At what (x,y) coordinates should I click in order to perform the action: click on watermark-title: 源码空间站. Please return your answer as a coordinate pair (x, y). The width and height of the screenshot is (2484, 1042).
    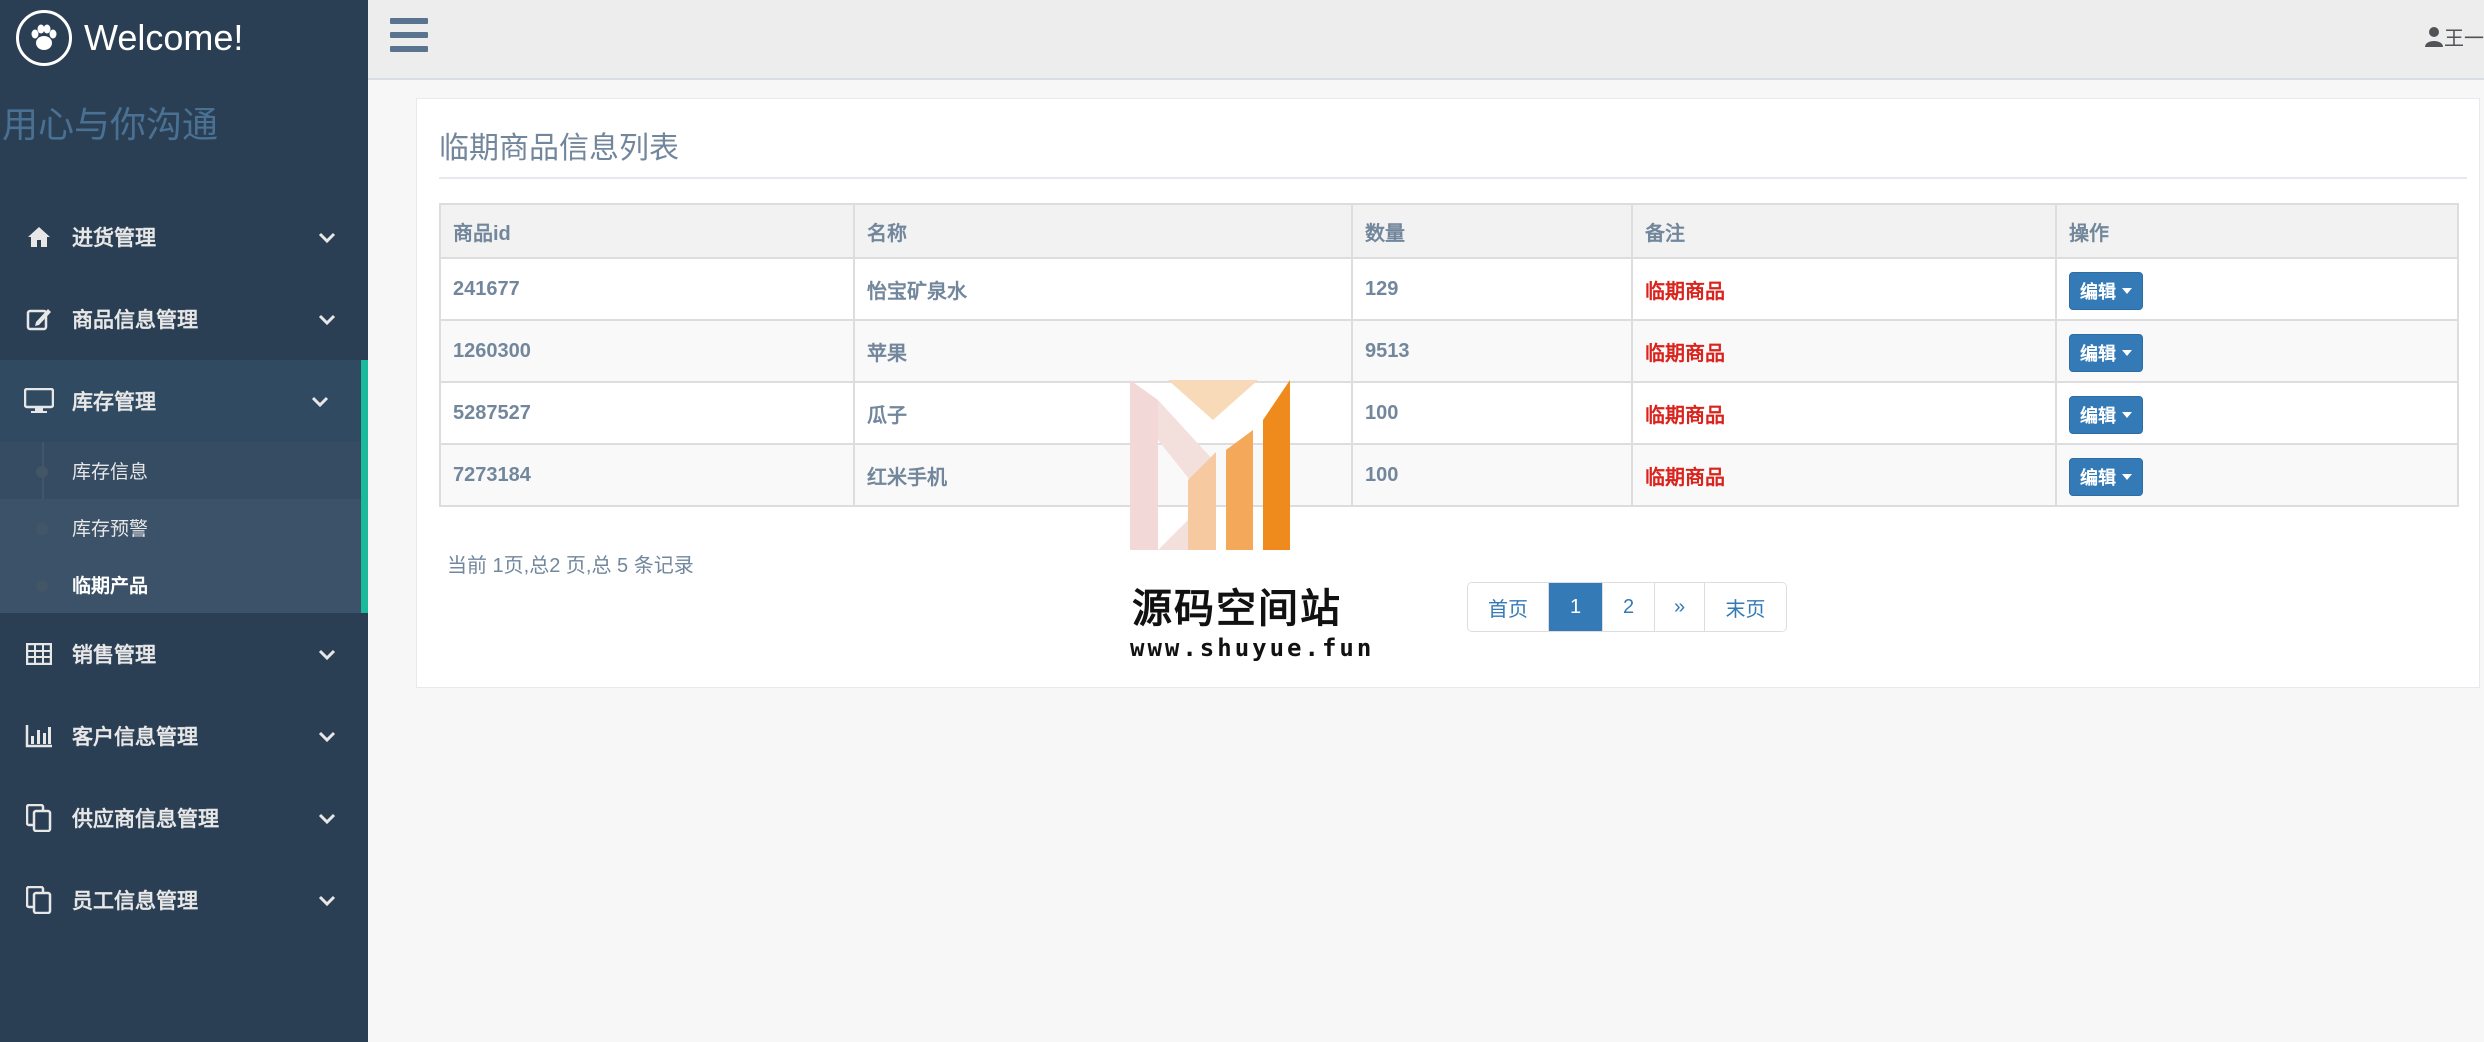
    Looking at the image, I should click on (1237, 609).